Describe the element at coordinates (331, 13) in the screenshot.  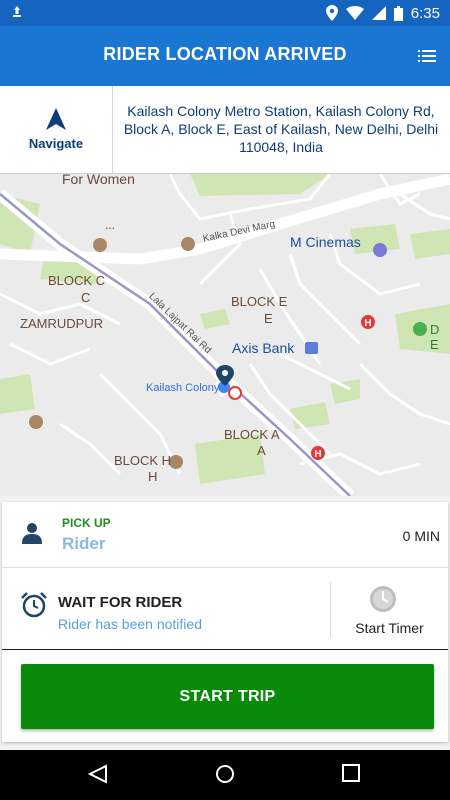
I see `location-icon` at that location.